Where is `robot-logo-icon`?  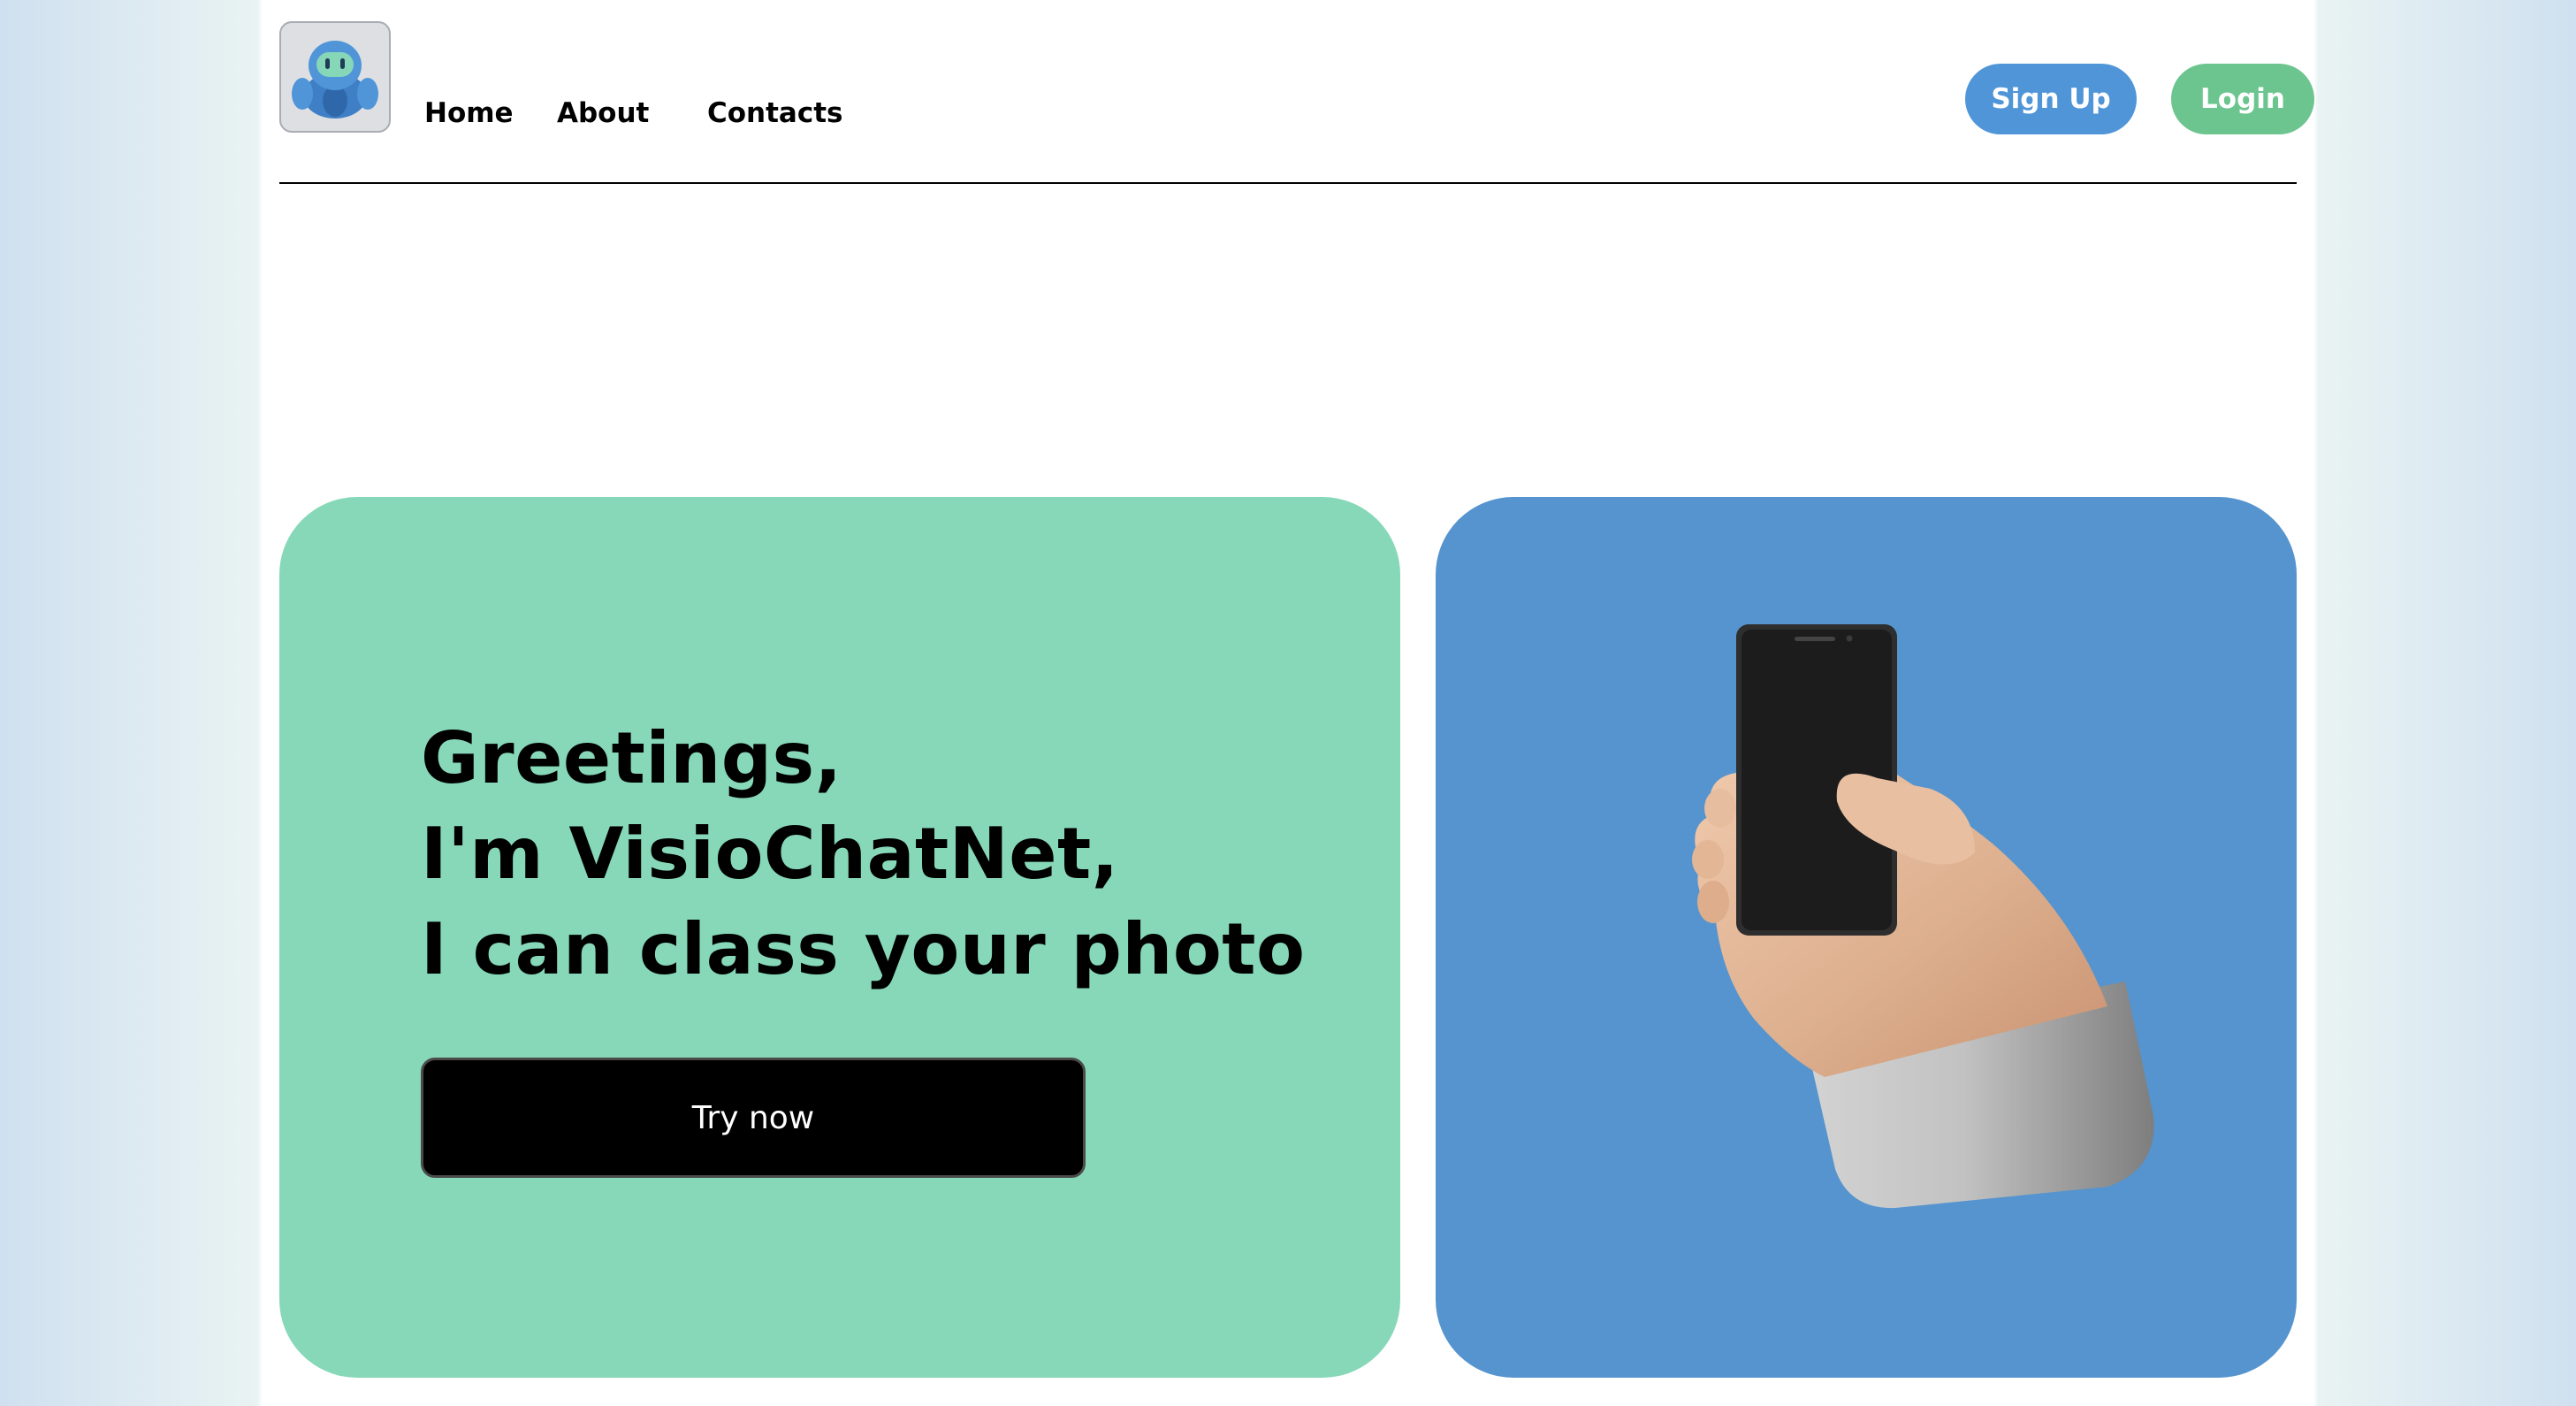
robot-logo-icon is located at coordinates (335, 77).